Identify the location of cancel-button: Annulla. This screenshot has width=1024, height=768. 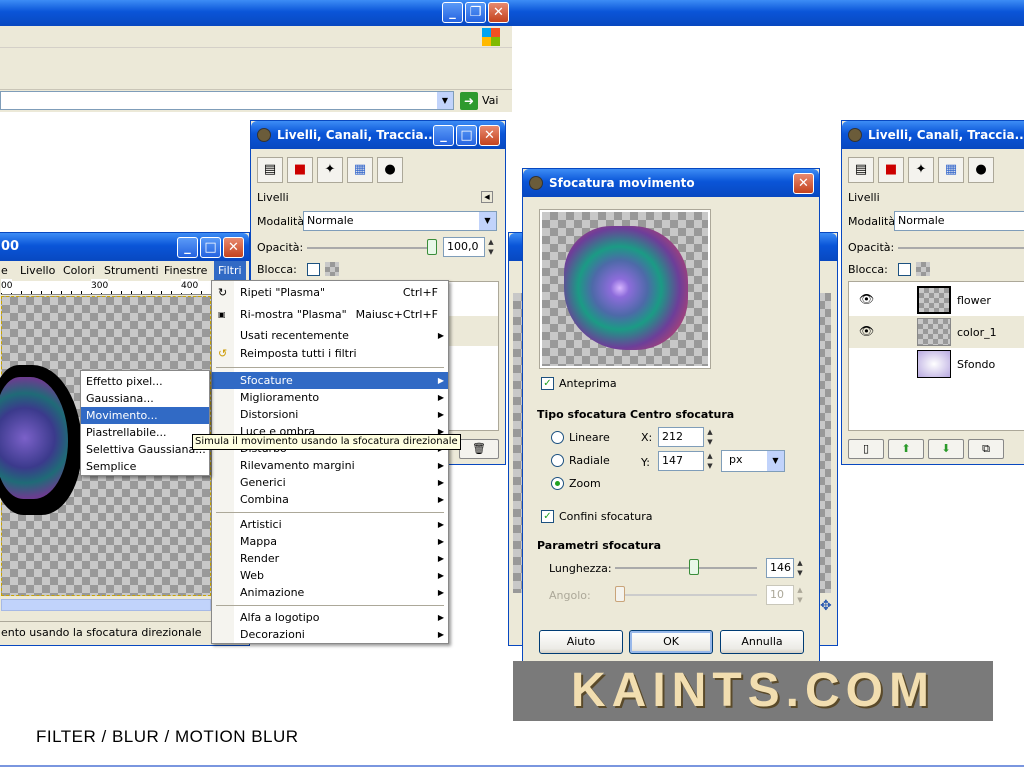
(762, 642).